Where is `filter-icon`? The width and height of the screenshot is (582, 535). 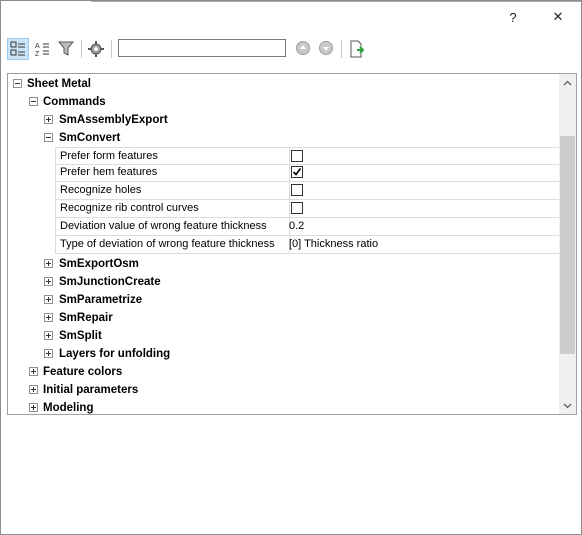
filter-icon is located at coordinates (66, 49).